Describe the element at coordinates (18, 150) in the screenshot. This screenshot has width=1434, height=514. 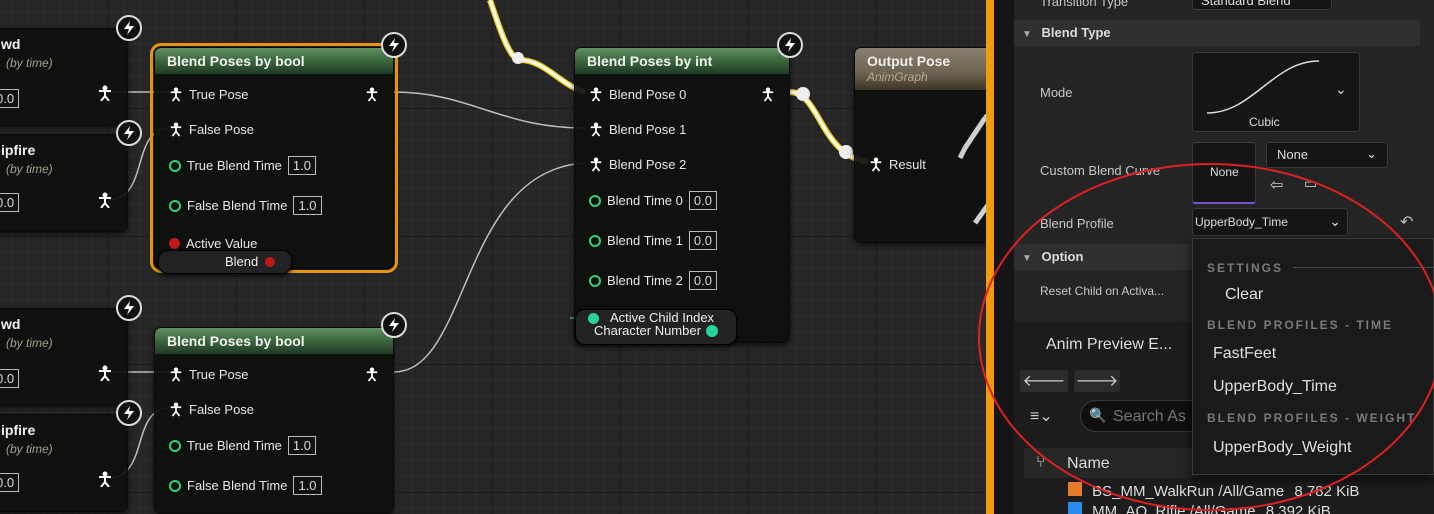
I see `node-title: ipfire` at that location.